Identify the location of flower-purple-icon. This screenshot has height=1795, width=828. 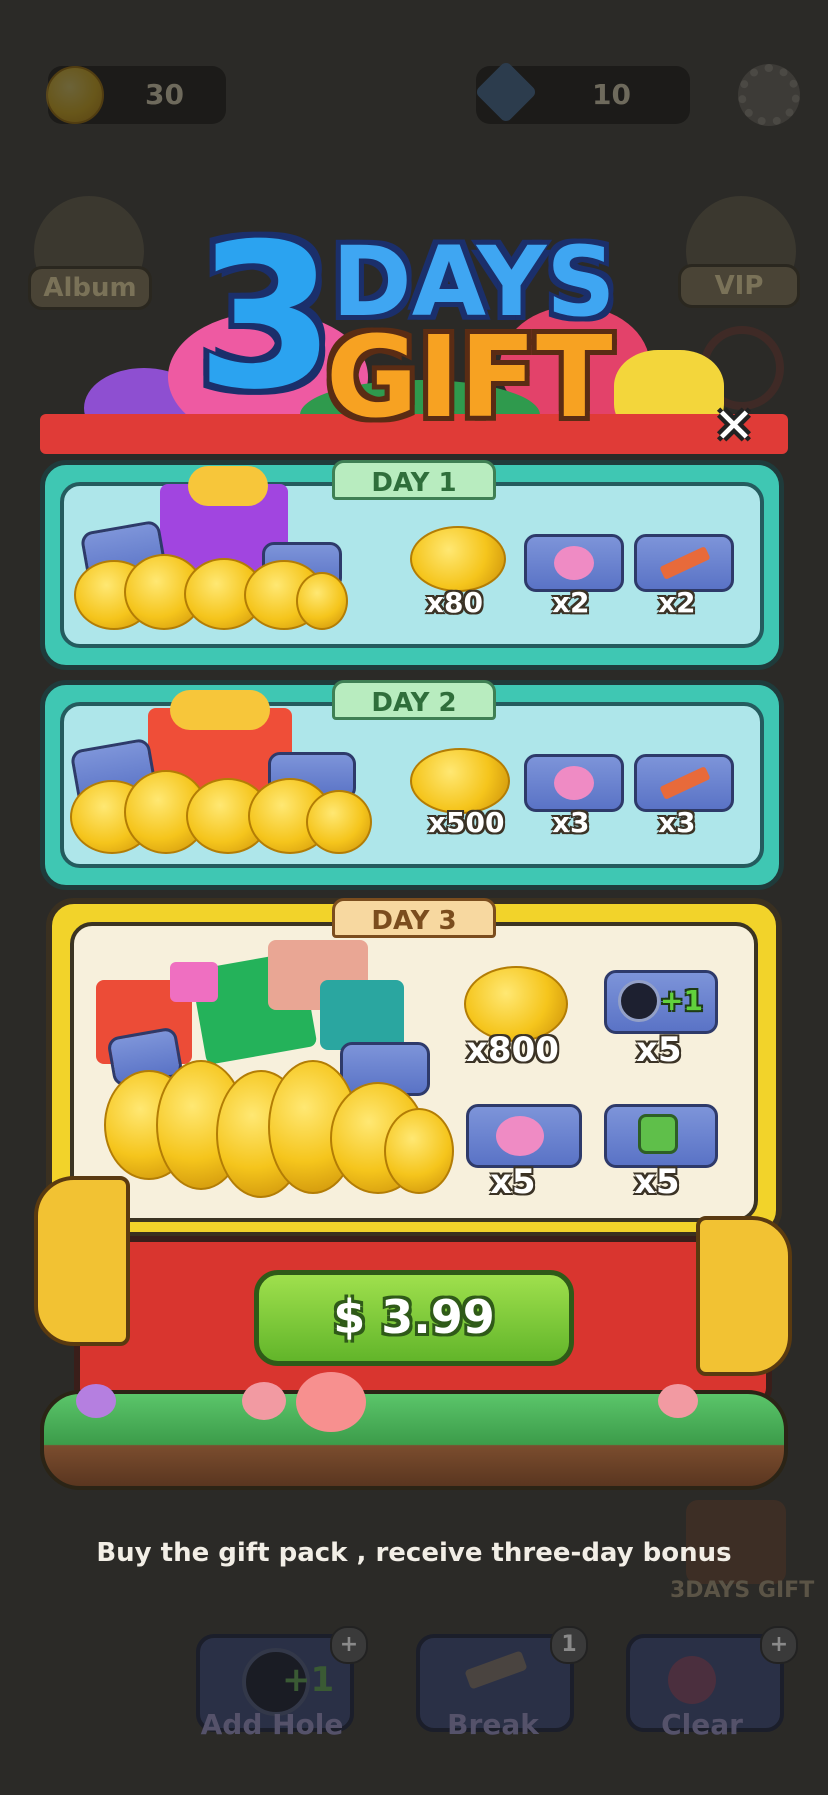
(96, 1401).